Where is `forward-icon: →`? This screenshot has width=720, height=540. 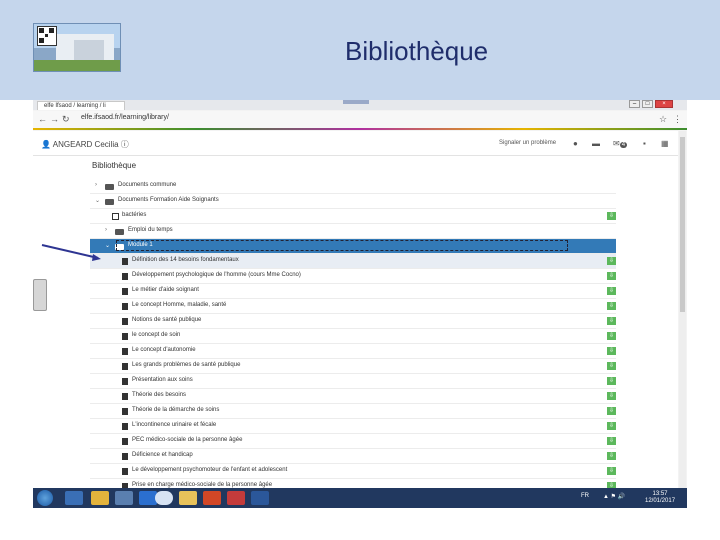 forward-icon: → is located at coordinates (54, 119).